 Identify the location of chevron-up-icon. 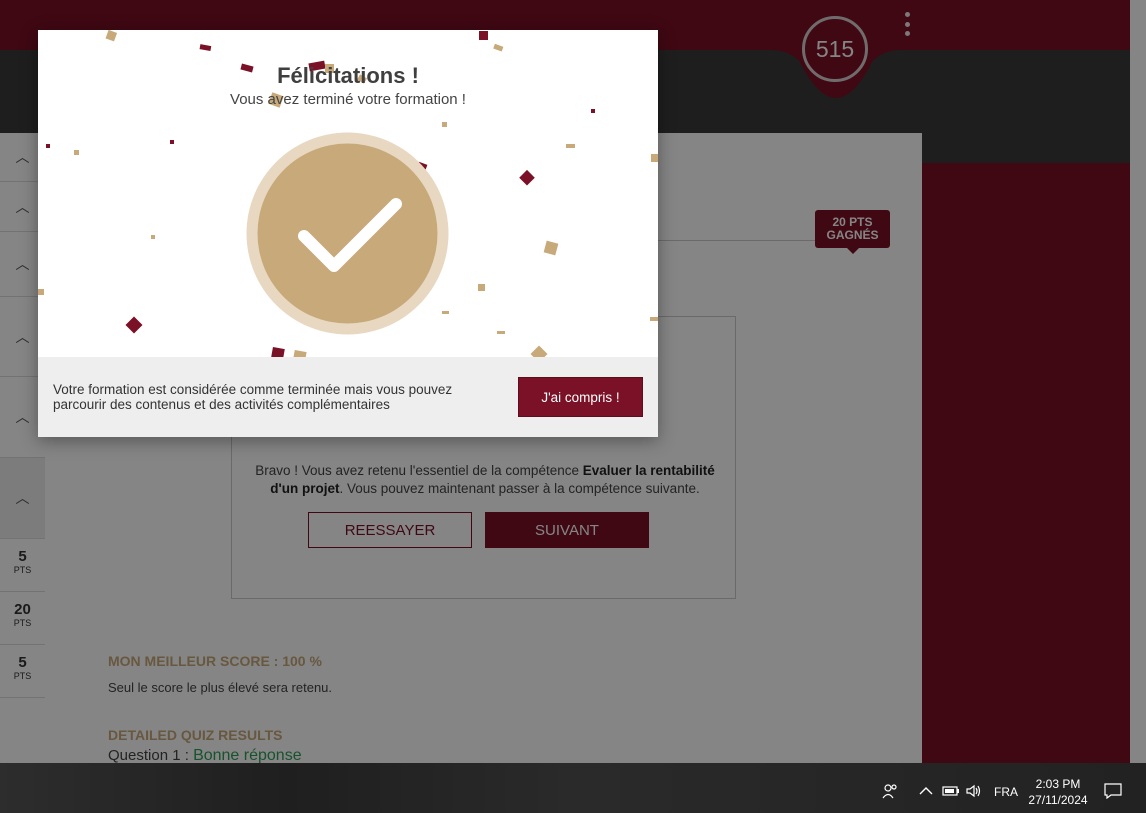
(926, 791).